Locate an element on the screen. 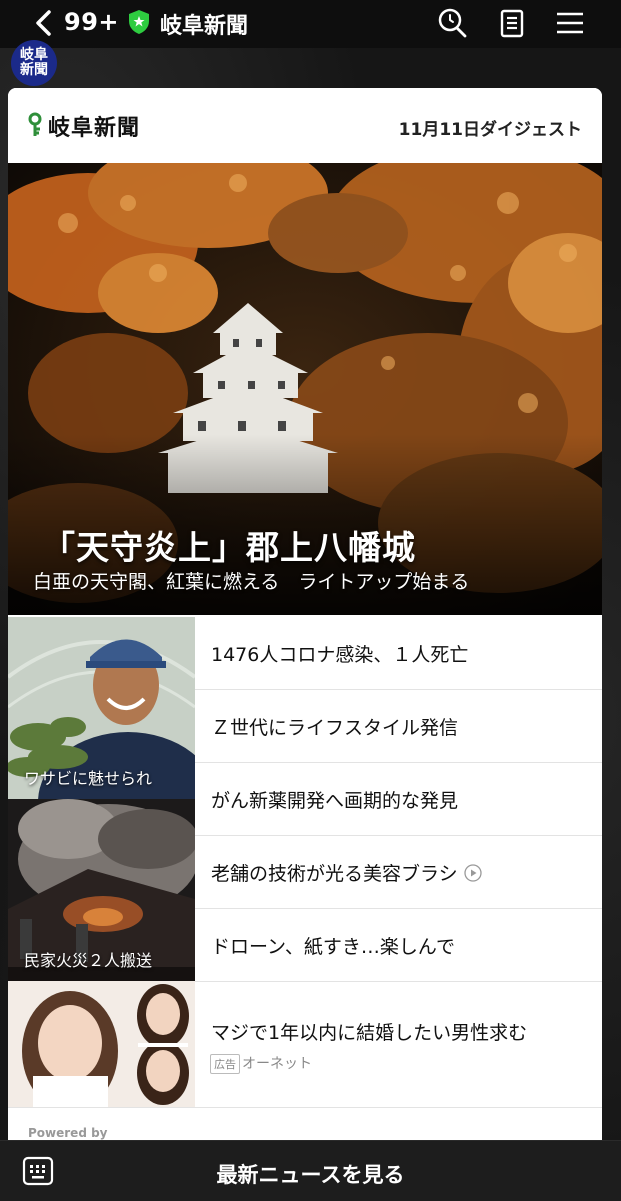 Image resolution: width=621 pixels, height=1201 pixels. bottom-bar: 最新ニュースを見る is located at coordinates (310, 1170).